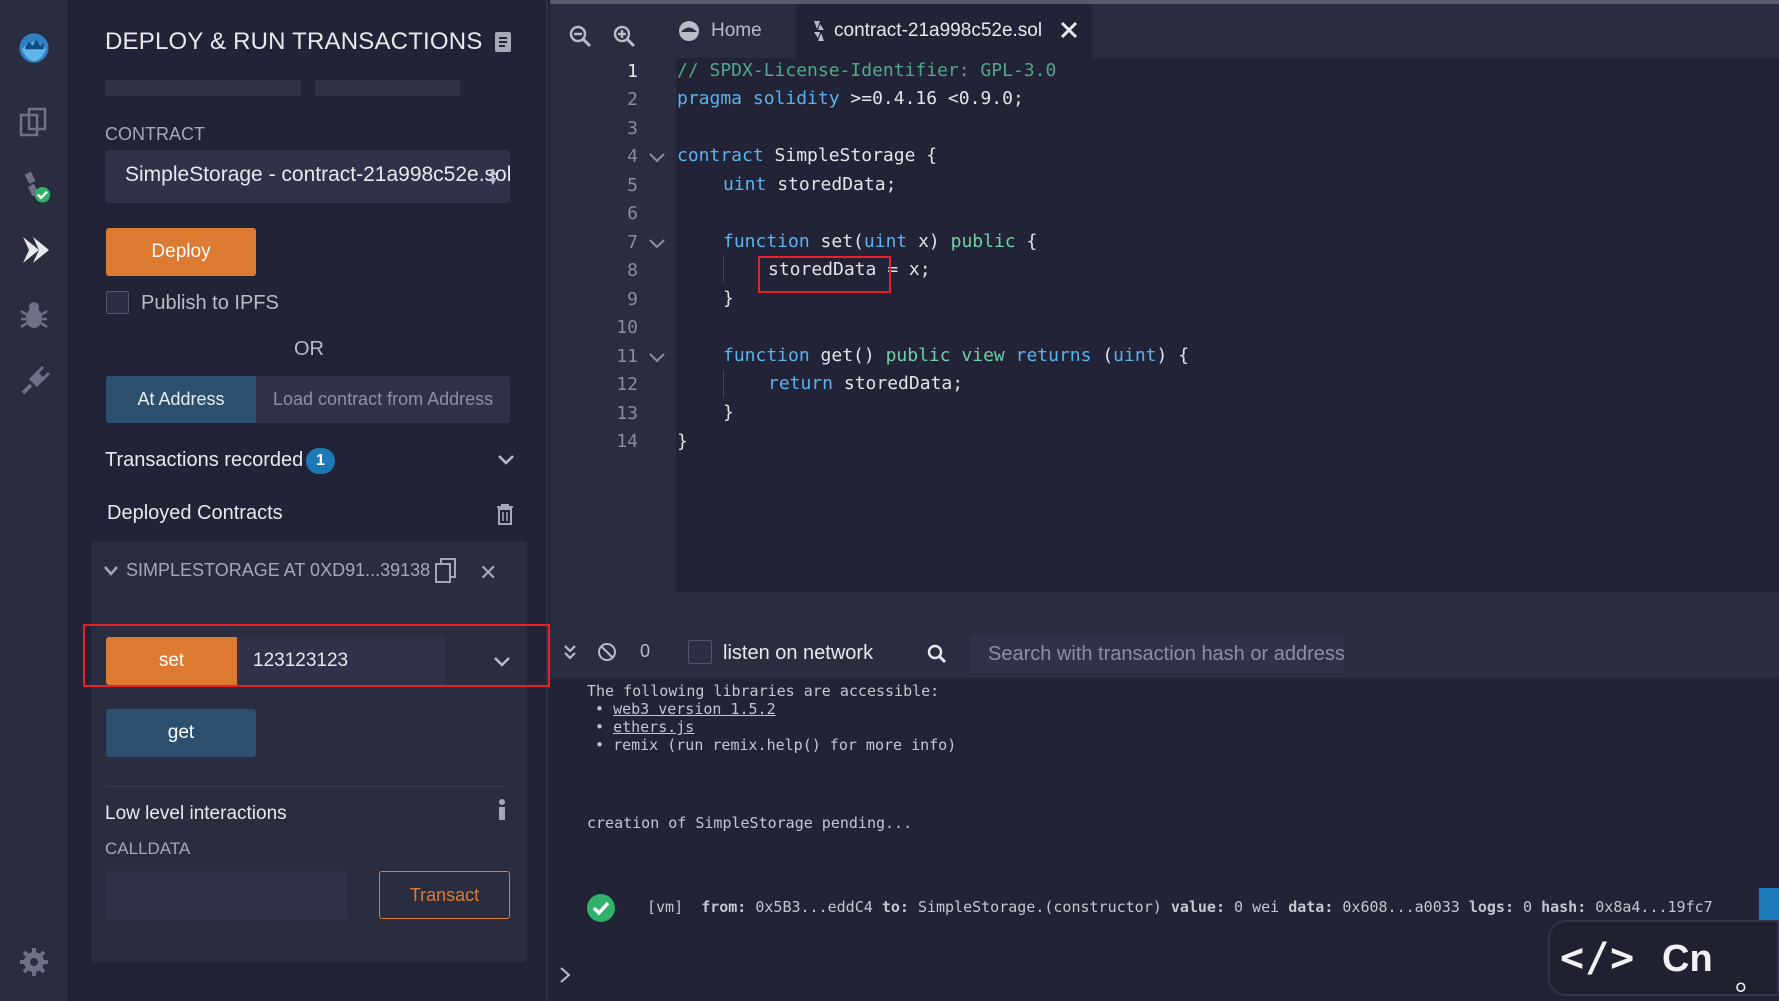 This screenshot has width=1779, height=1001. What do you see at coordinates (632, 270) in the screenshot?
I see `line-number: 8` at bounding box center [632, 270].